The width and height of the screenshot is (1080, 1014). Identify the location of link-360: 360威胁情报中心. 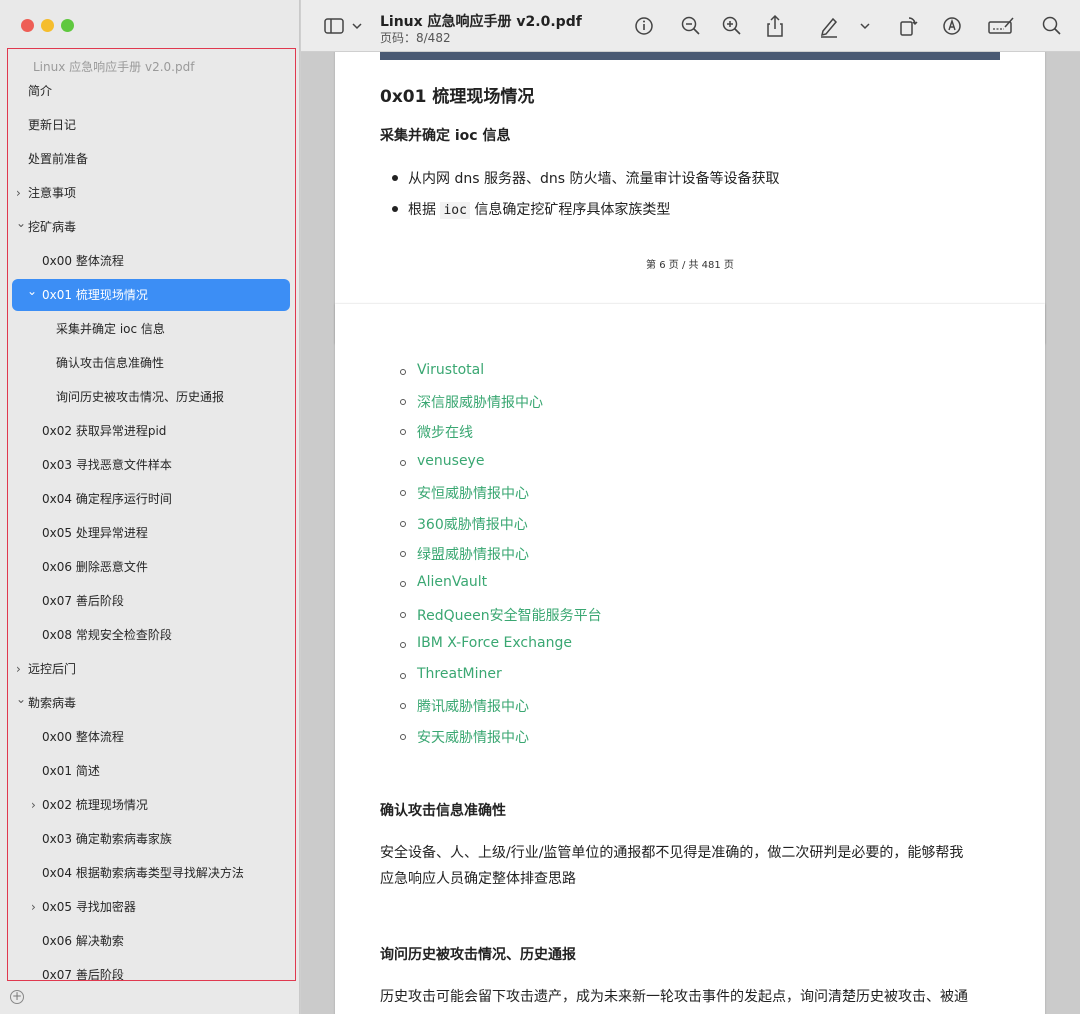
(464, 524).